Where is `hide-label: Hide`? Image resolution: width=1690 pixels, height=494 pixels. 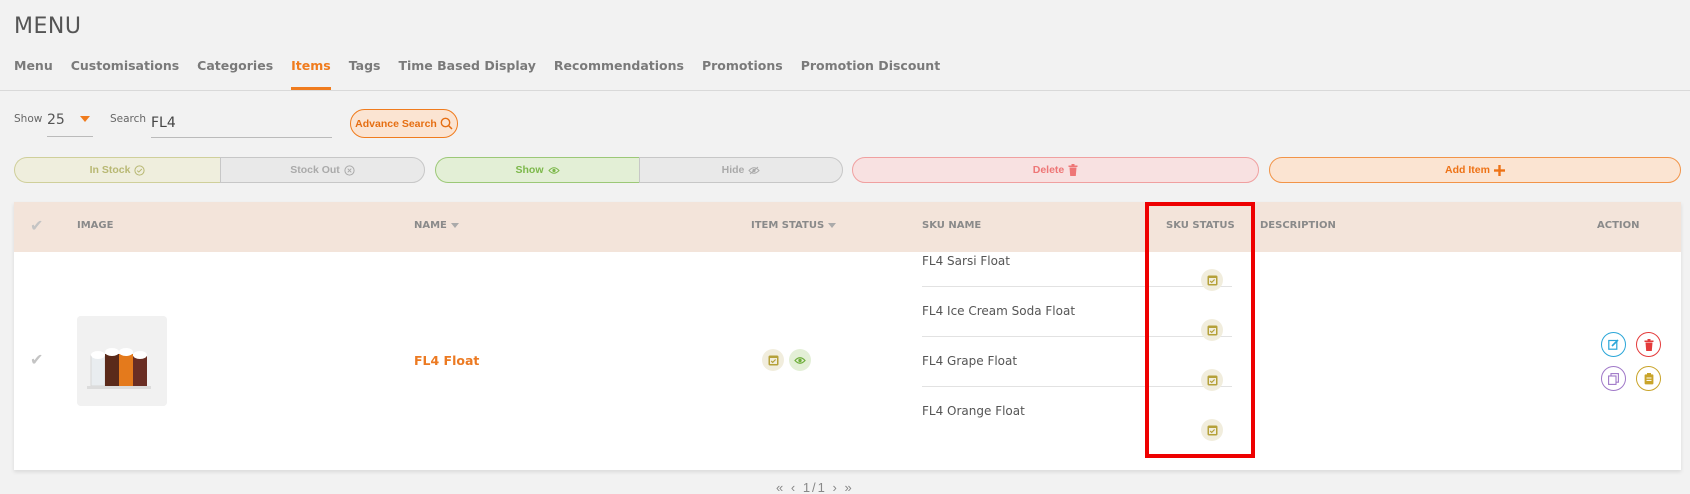
hide-label: Hide is located at coordinates (733, 170).